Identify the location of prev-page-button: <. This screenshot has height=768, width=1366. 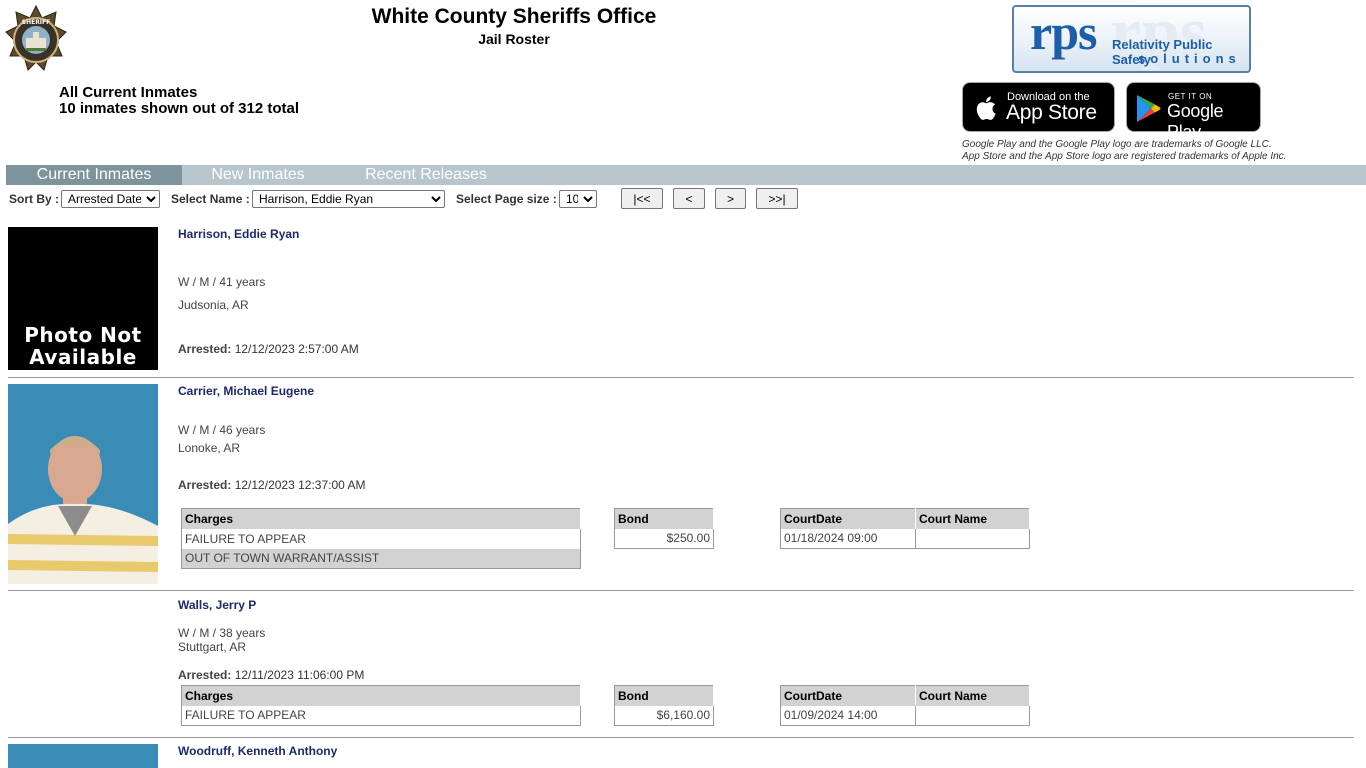
(689, 198).